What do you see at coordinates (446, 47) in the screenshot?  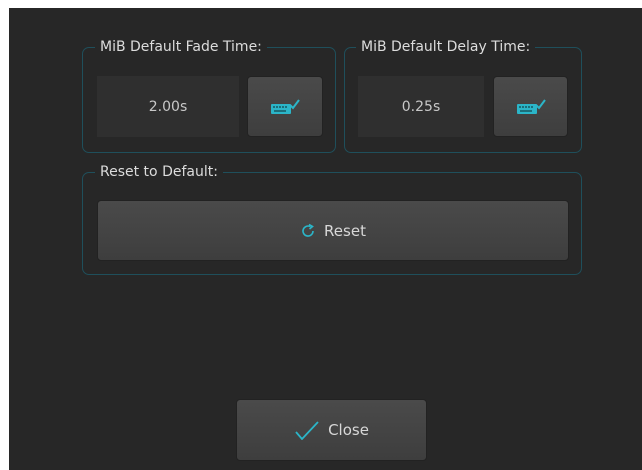 I see `delay-time-title: MiB Default Delay Time:` at bounding box center [446, 47].